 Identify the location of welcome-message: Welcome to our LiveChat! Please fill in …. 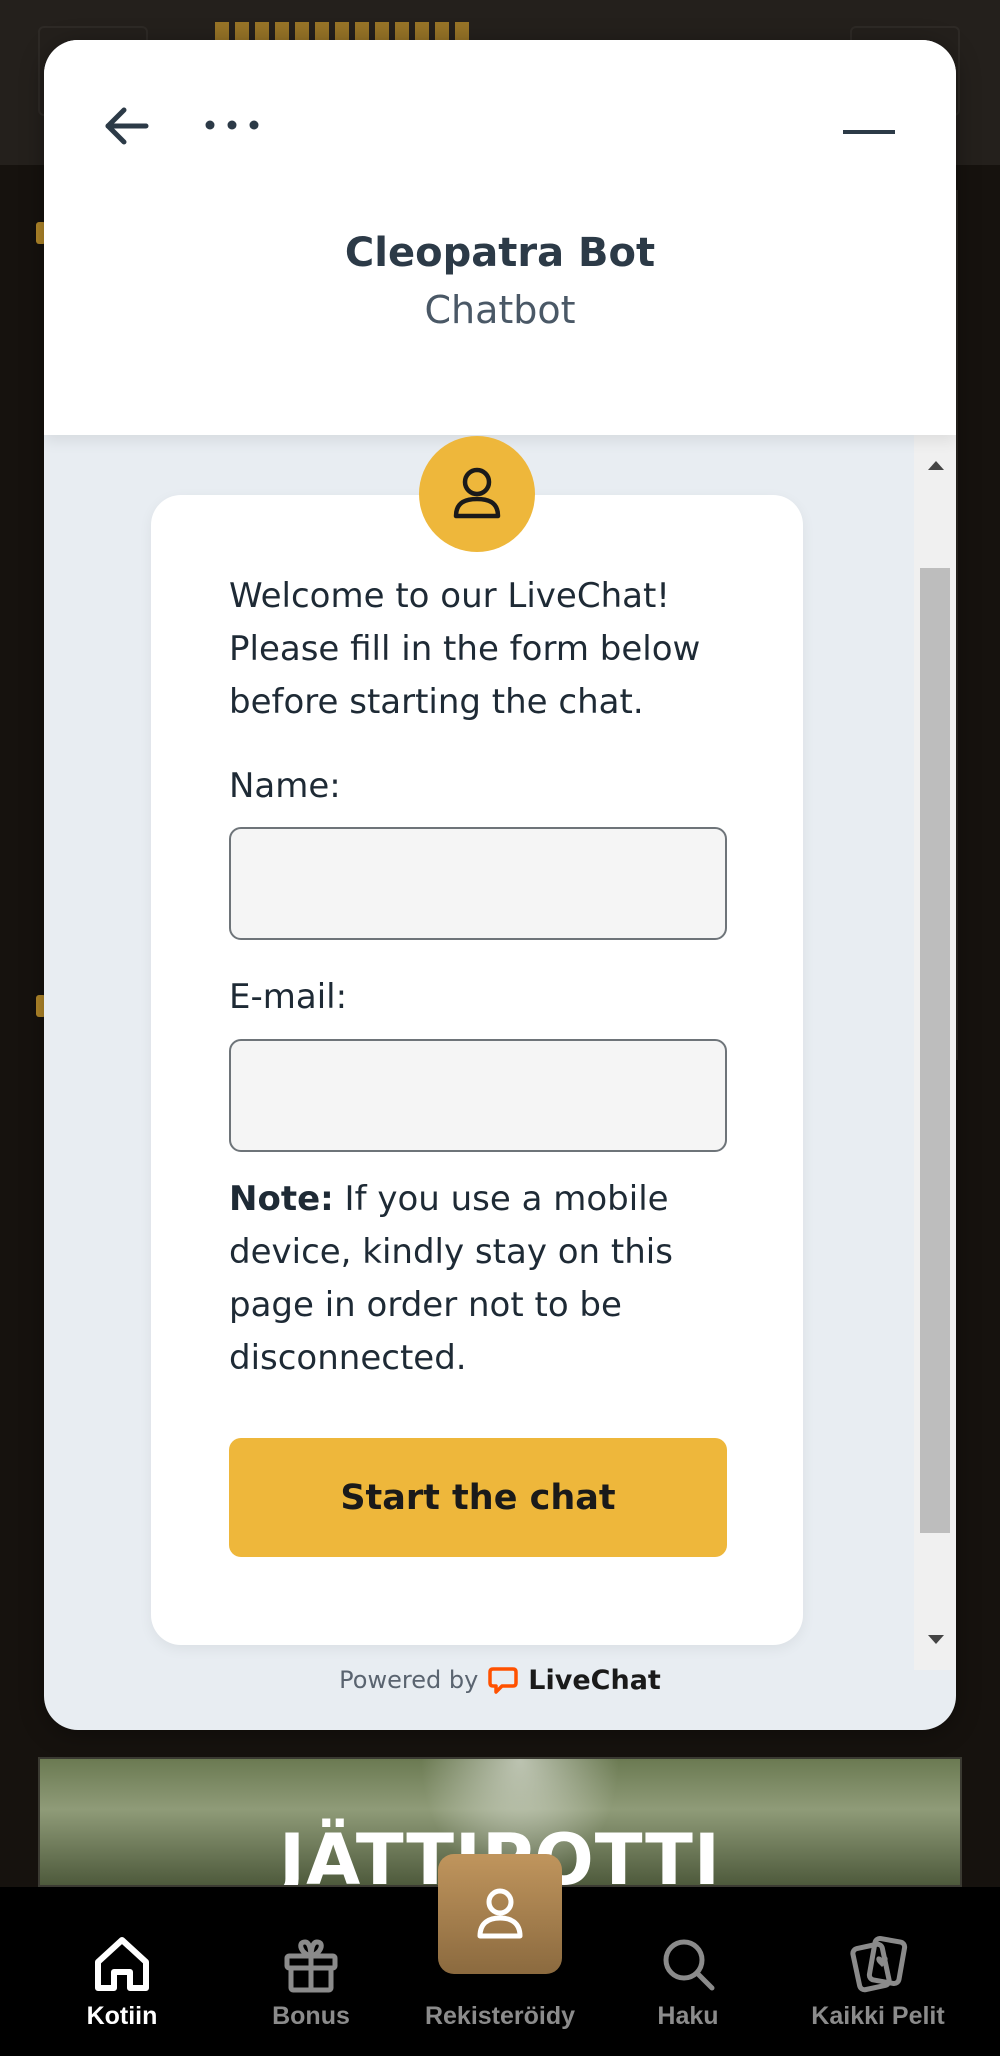
(465, 649).